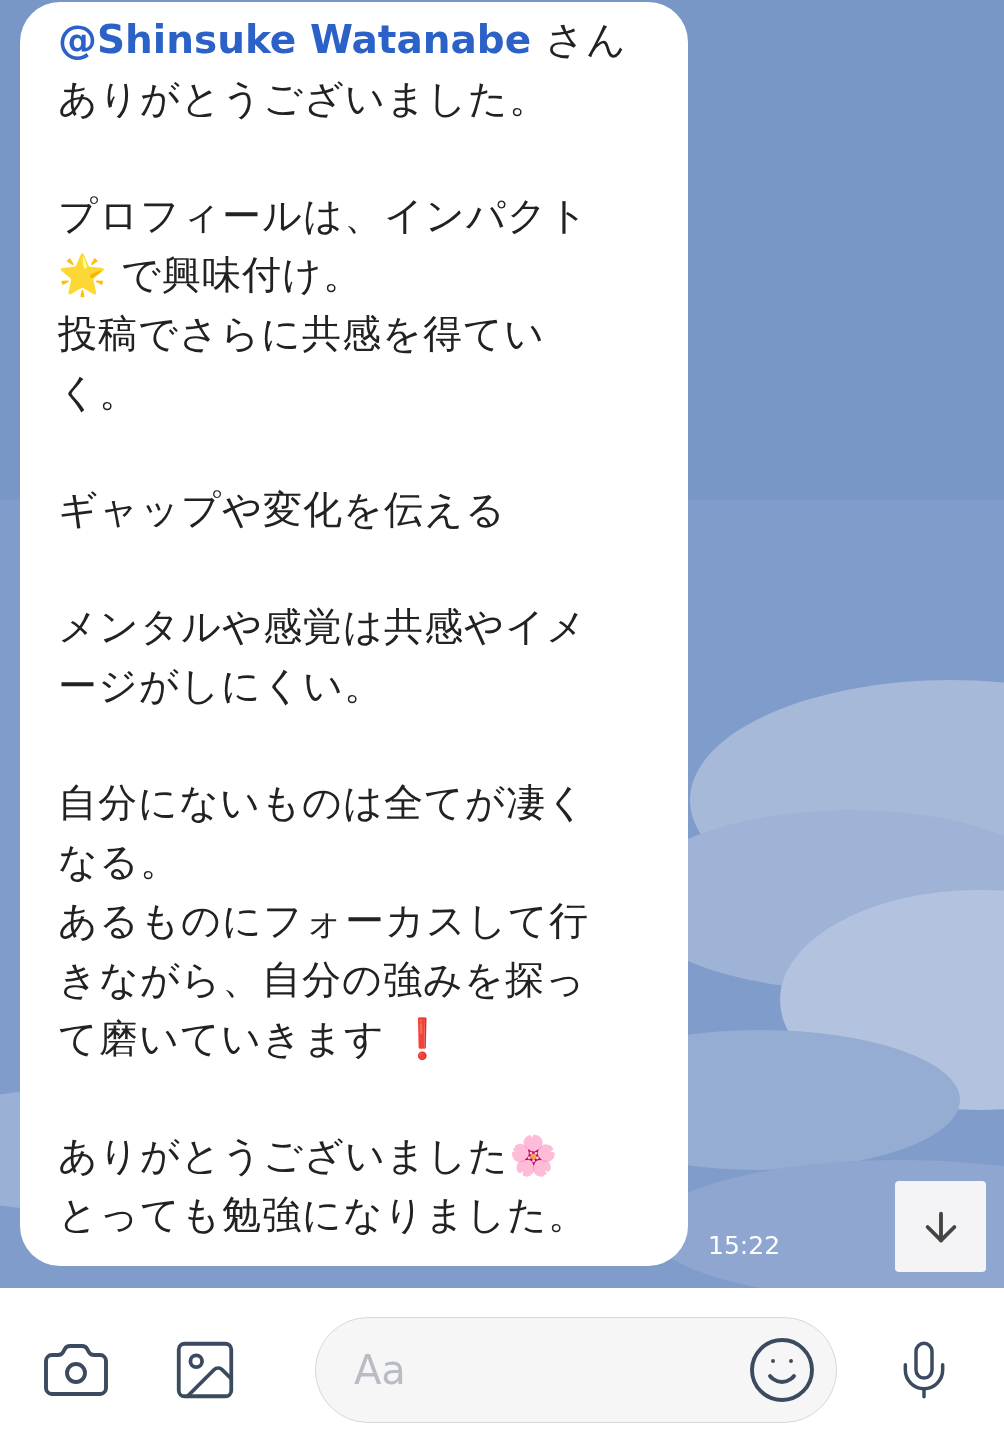 This screenshot has width=1004, height=1451. What do you see at coordinates (302, 334) in the screenshot?
I see `message-text: 投稿でさらに共感を得てい` at bounding box center [302, 334].